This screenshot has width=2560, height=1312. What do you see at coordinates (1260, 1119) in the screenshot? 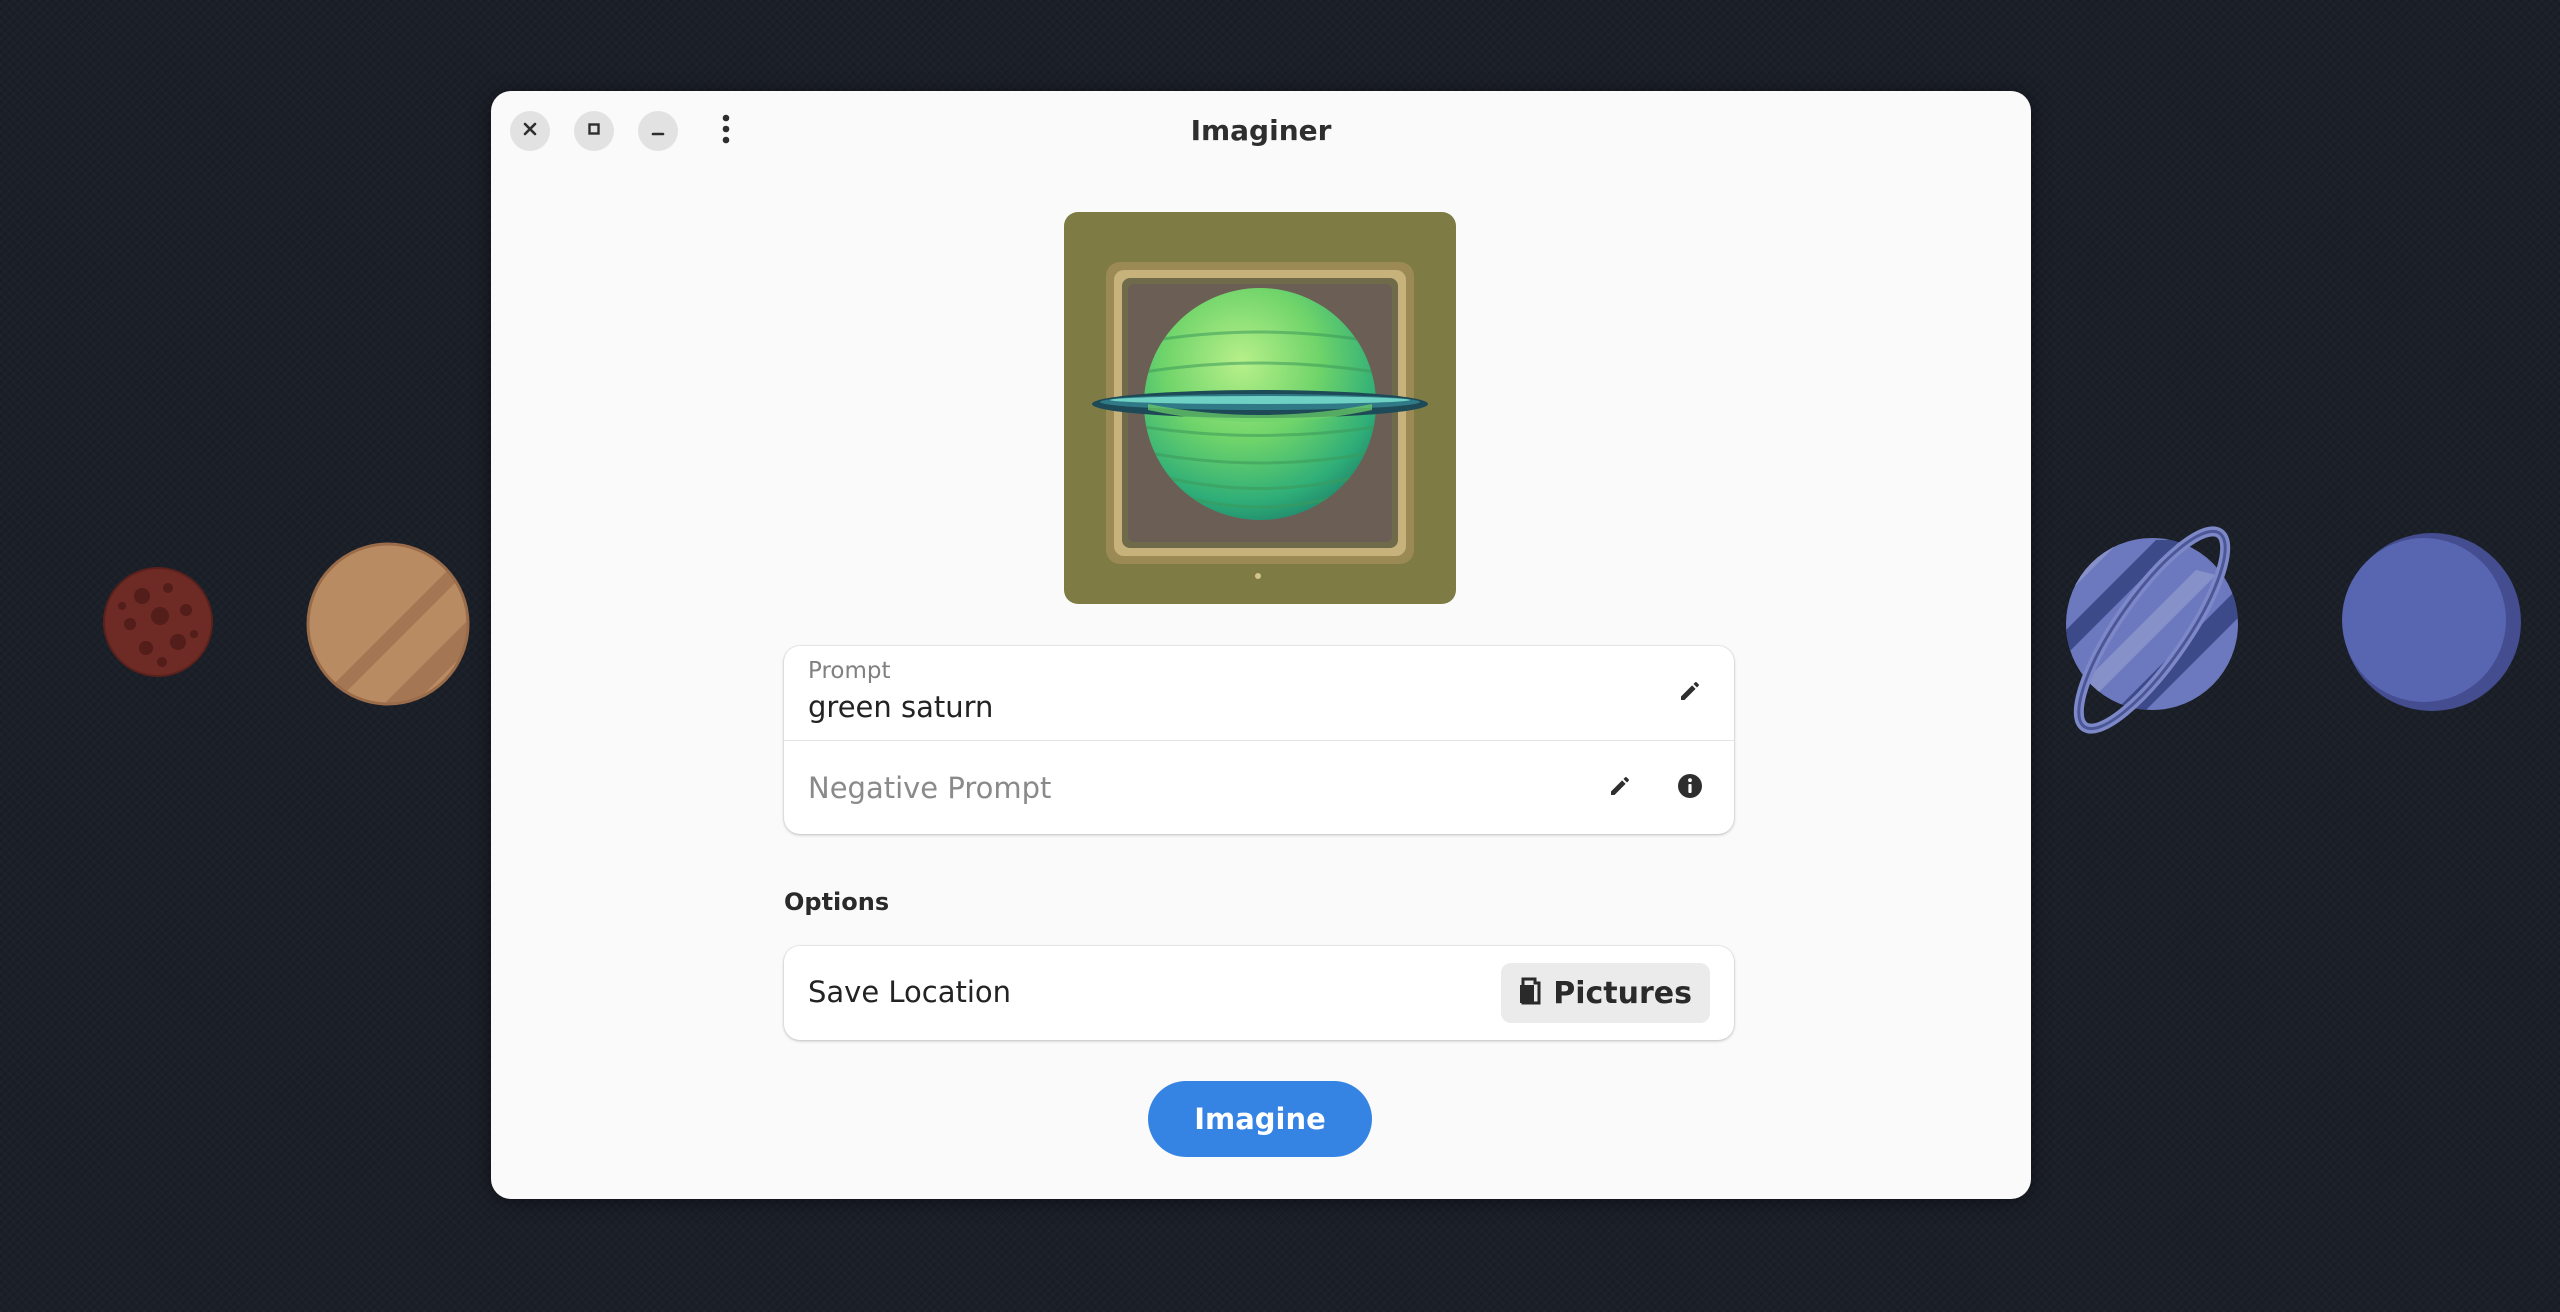
I see `imagine-button: Imagine` at bounding box center [1260, 1119].